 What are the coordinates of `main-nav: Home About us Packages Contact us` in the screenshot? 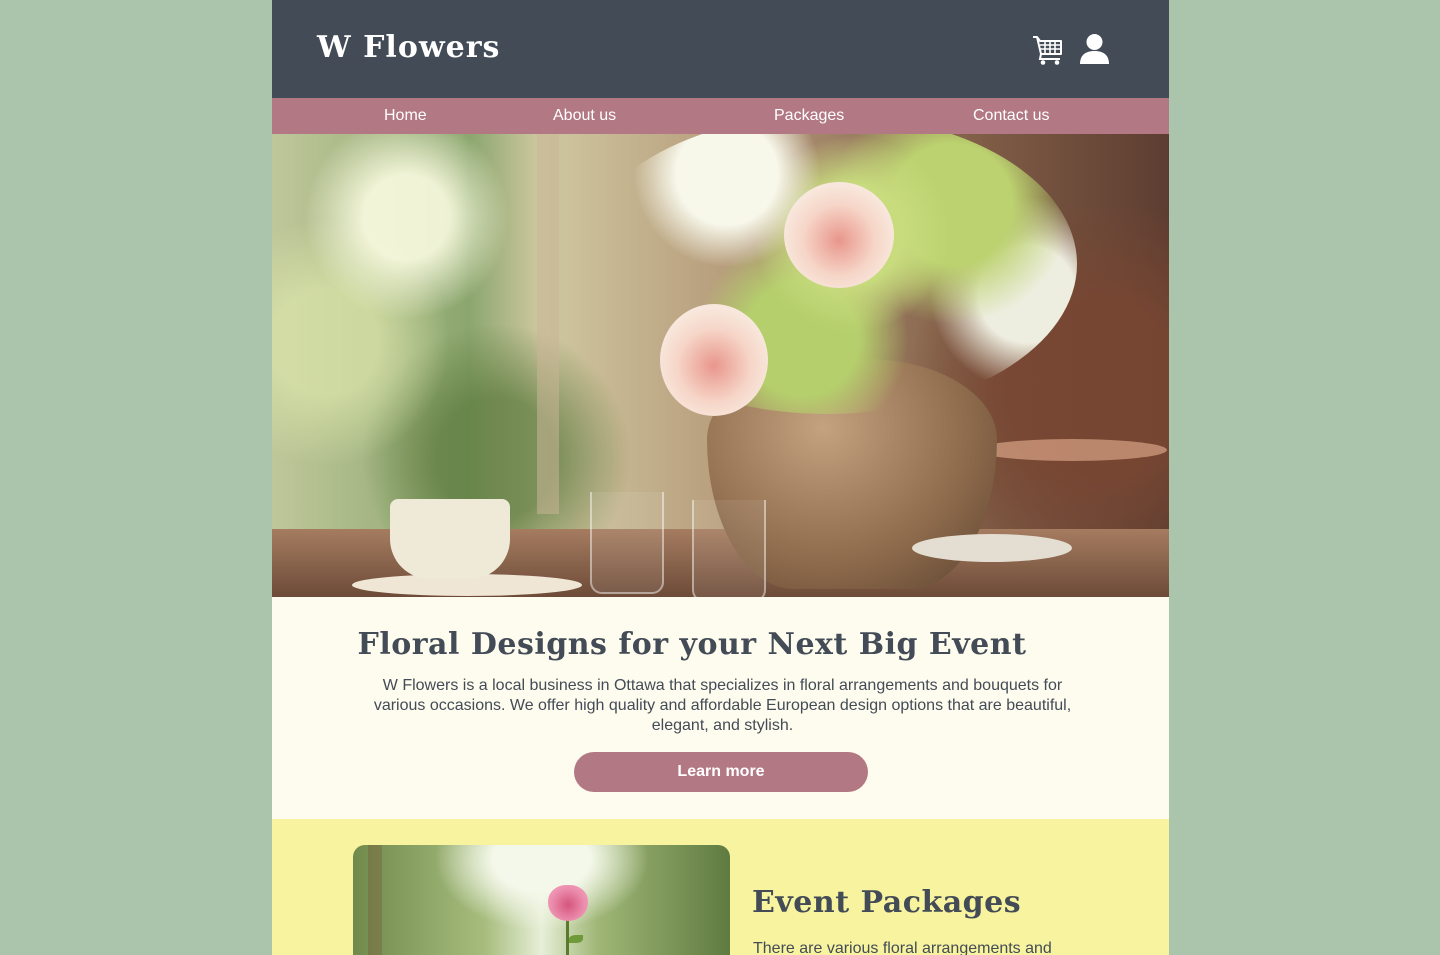 It's located at (720, 116).